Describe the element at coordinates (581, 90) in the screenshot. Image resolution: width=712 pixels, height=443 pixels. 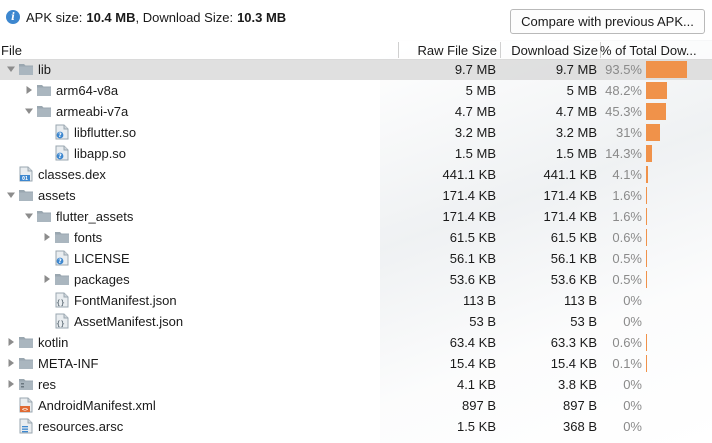
I see `download-size-cell: 5 MB` at that location.